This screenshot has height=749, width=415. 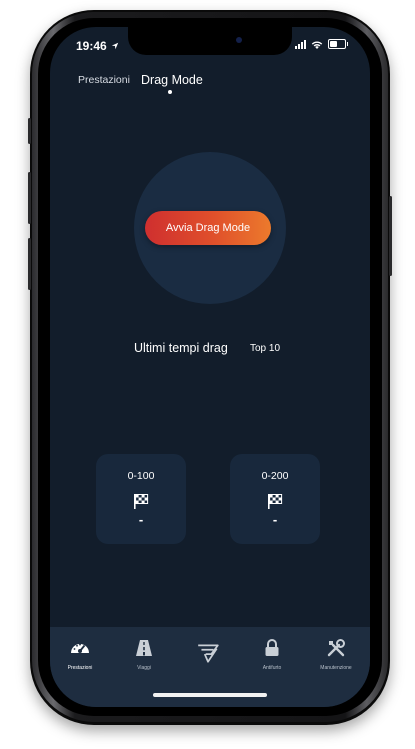 What do you see at coordinates (144, 648) in the screenshot?
I see `road-icon` at bounding box center [144, 648].